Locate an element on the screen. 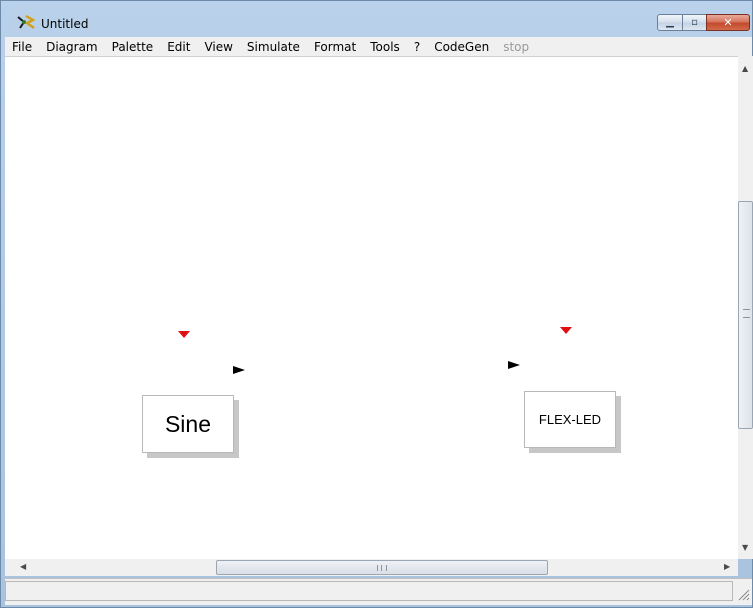  minimize-button: ▁ is located at coordinates (670, 22).